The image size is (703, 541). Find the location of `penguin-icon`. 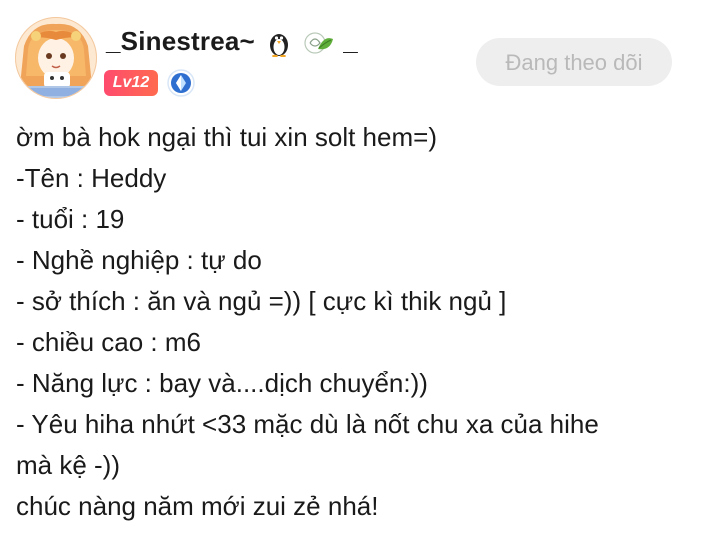

penguin-icon is located at coordinates (279, 46).